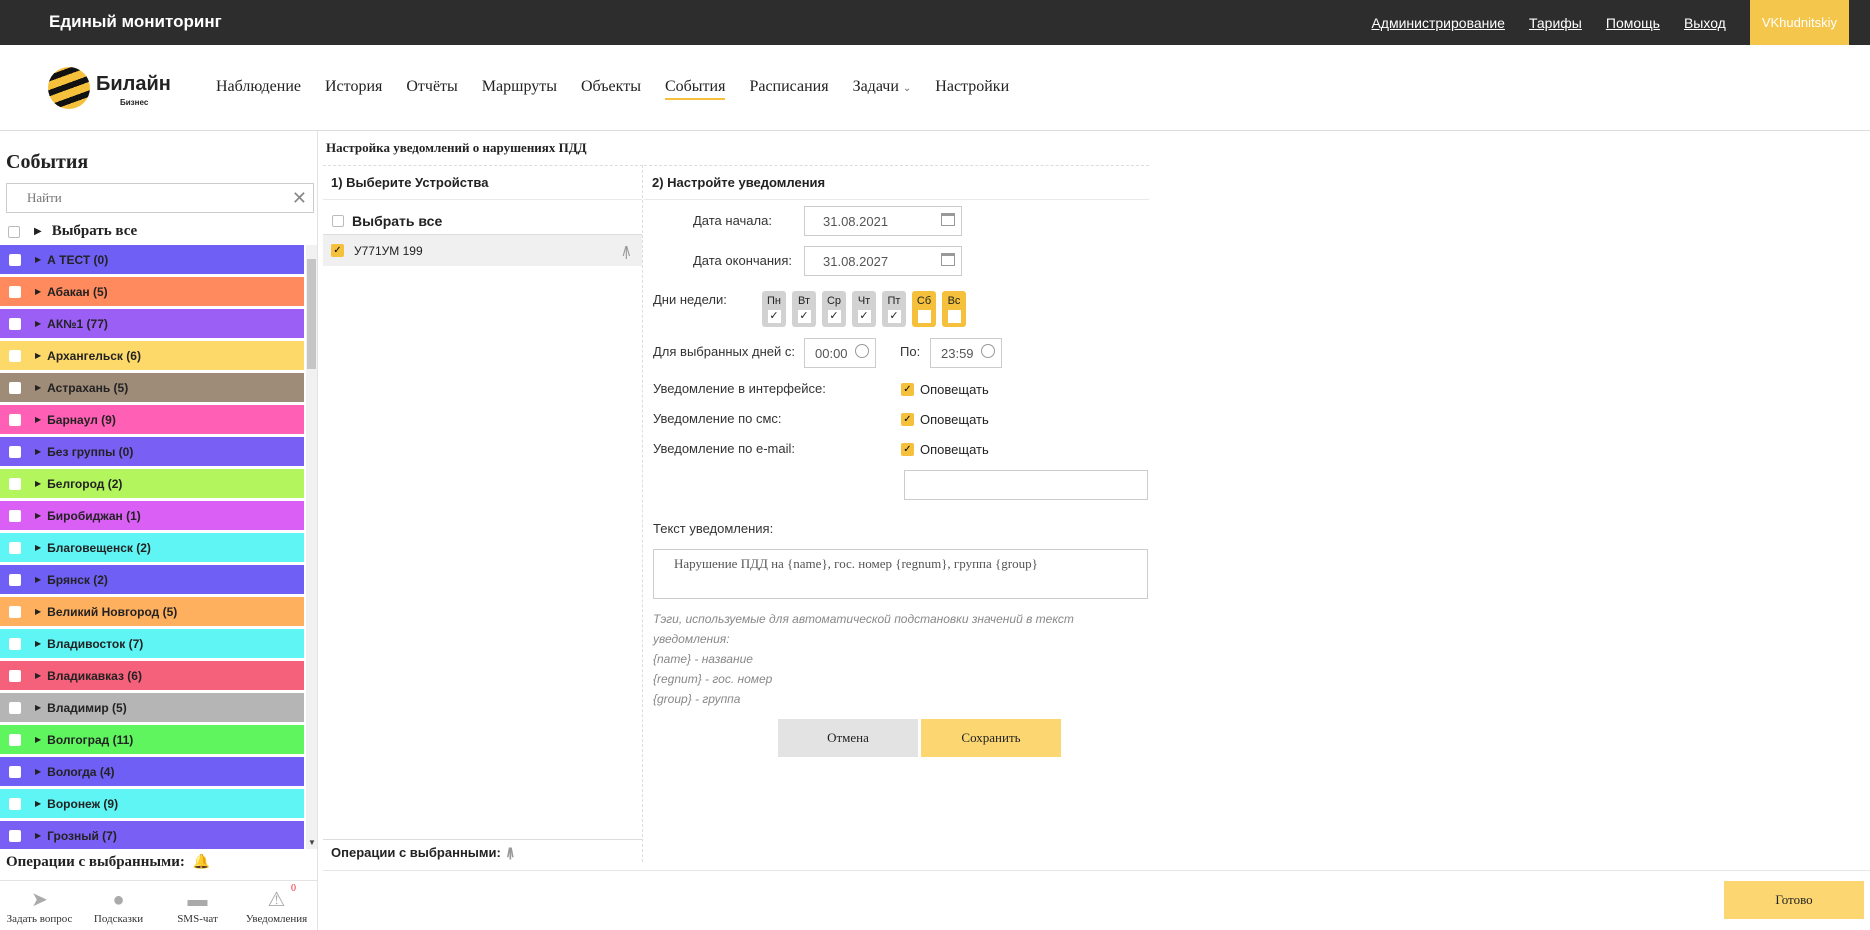 The image size is (1870, 930). Describe the element at coordinates (152, 611) in the screenshot. I see `group-row: ▶ Великий Новгород (5)` at that location.